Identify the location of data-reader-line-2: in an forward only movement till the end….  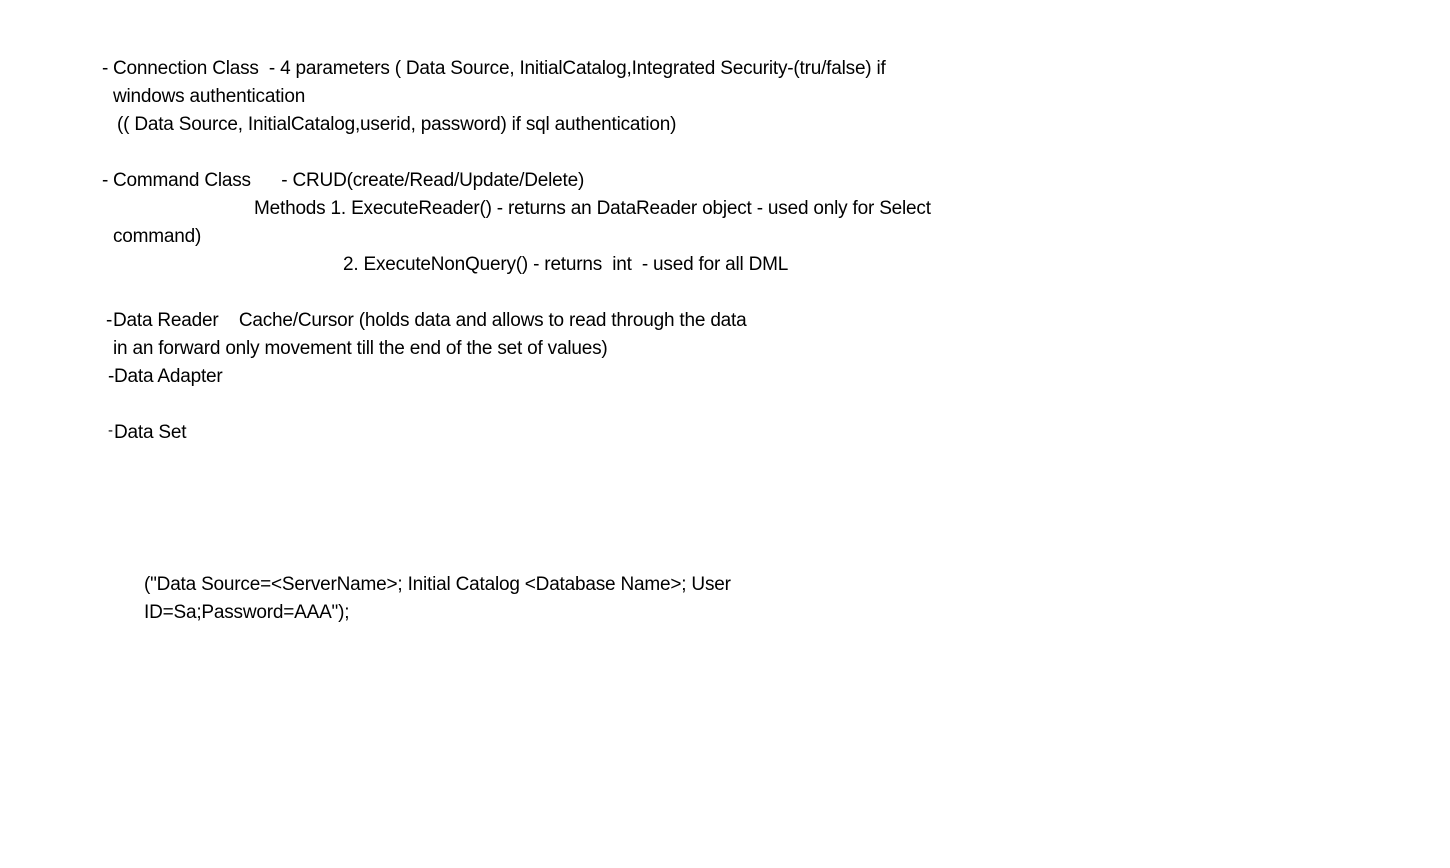
(360, 348).